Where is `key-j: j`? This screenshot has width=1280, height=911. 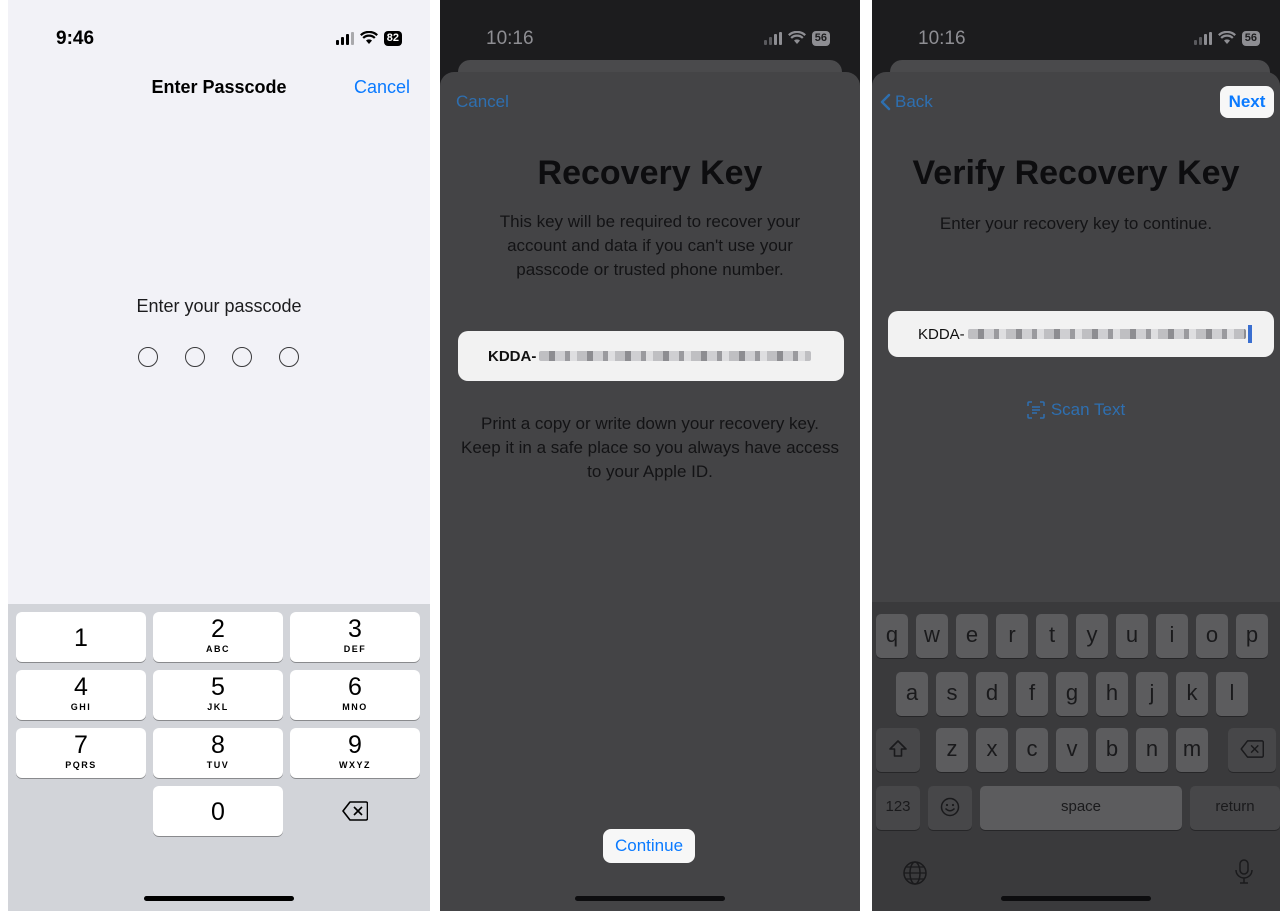
key-j: j is located at coordinates (1152, 694).